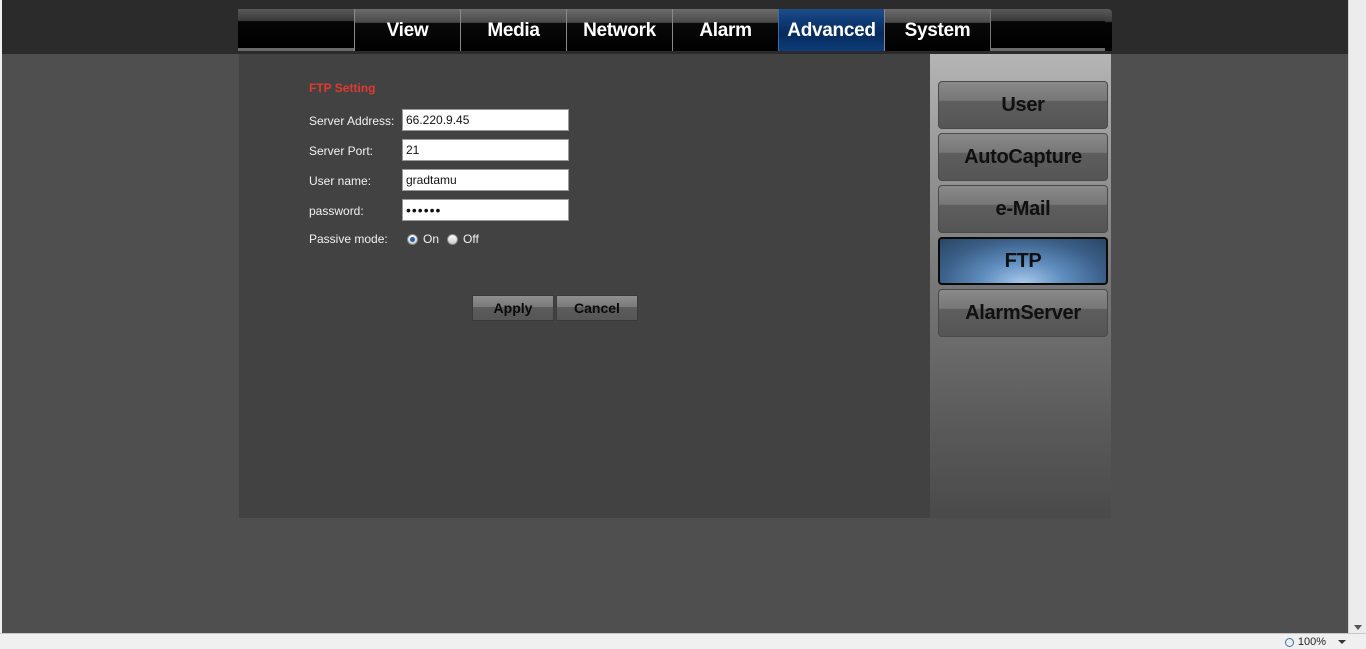 The width and height of the screenshot is (1366, 649). I want to click on server-port-label: Server Port:, so click(341, 151).